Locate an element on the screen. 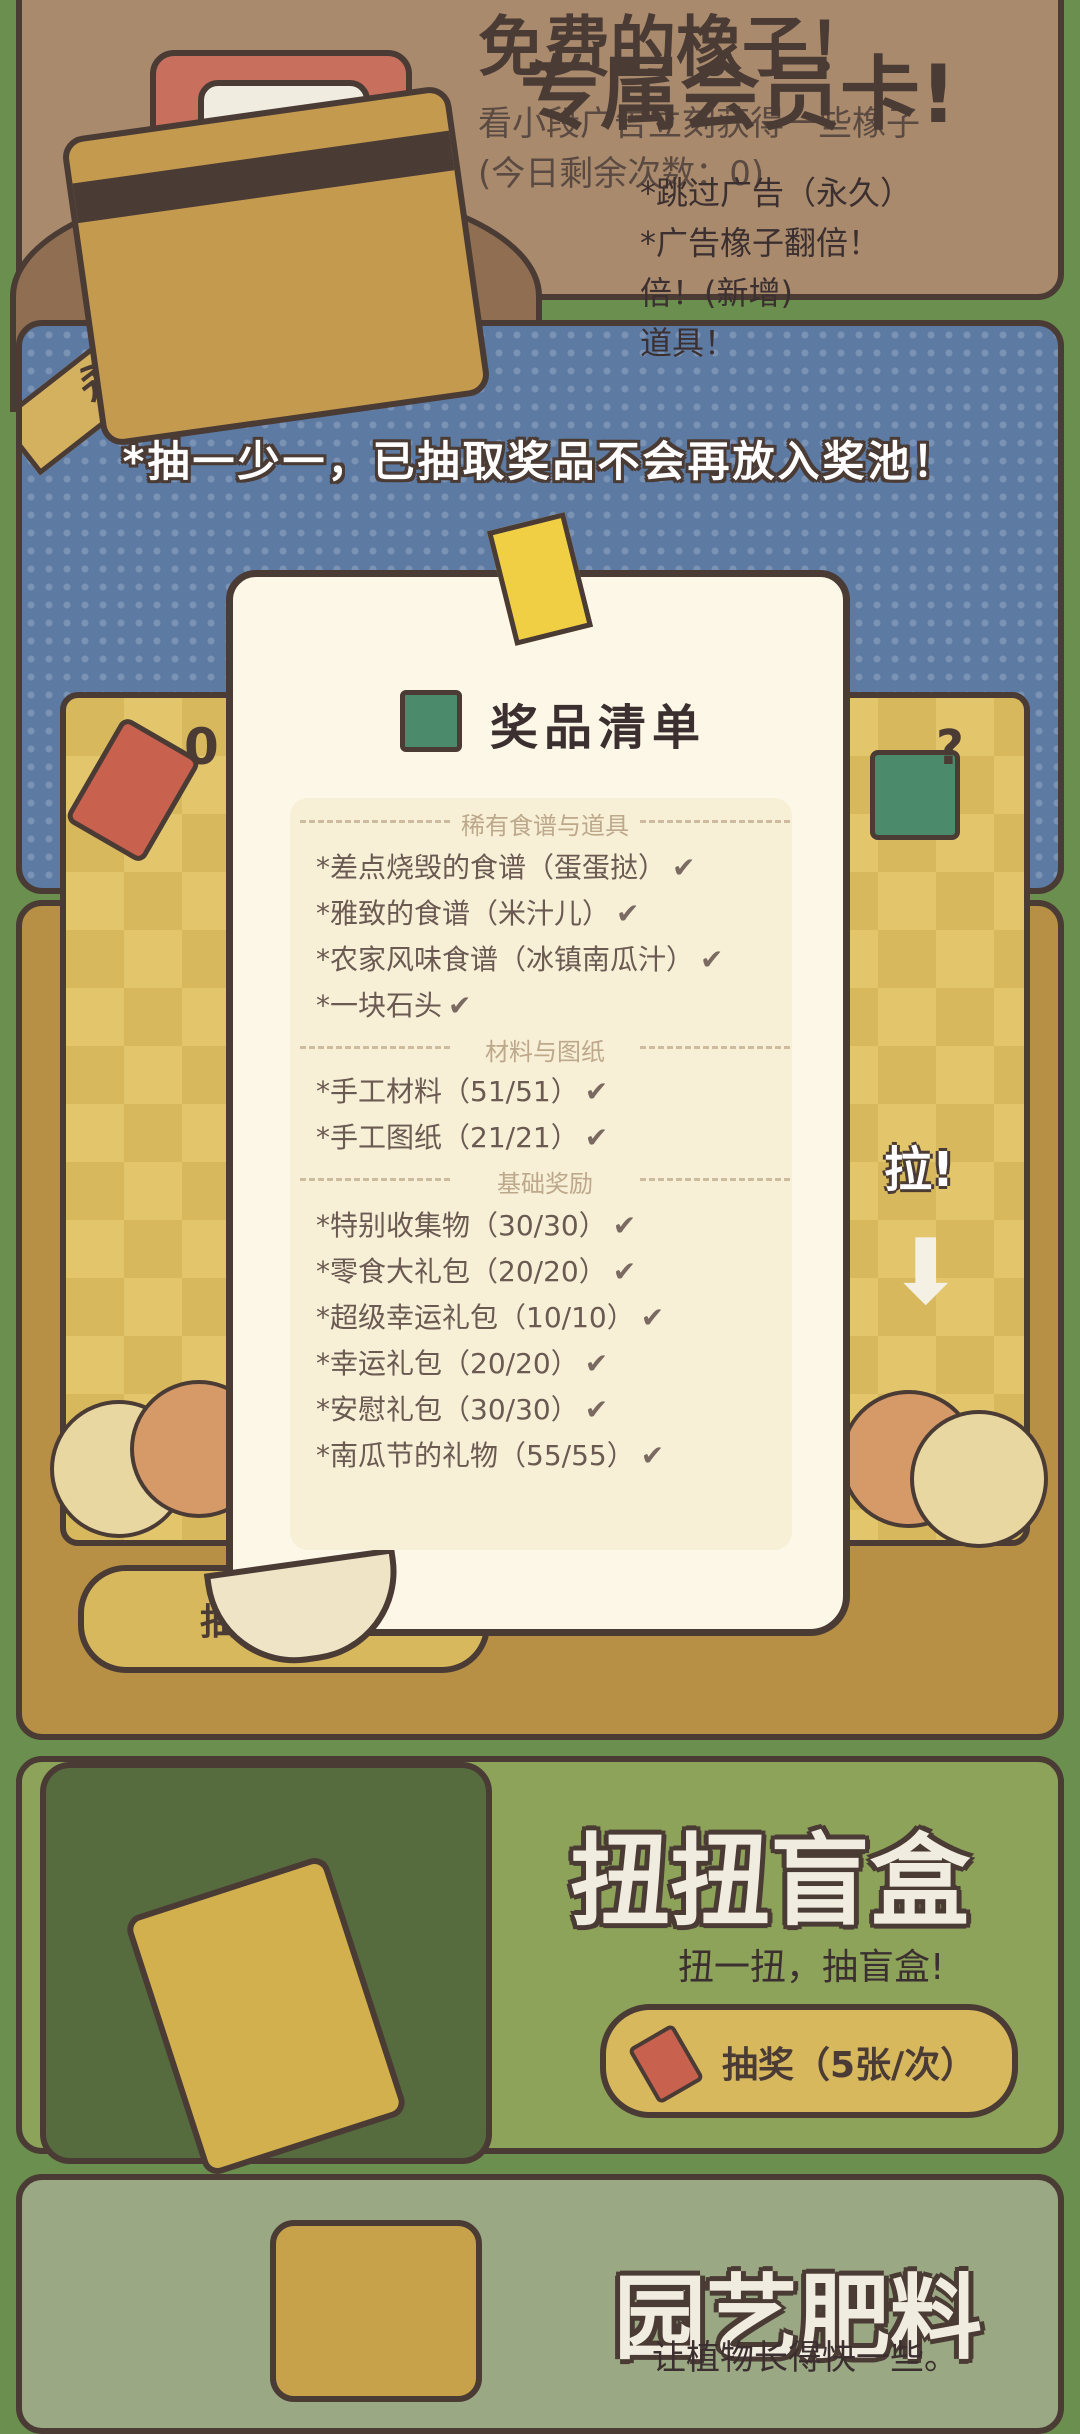 The height and width of the screenshot is (2434, 1080). prize-item: *手工图纸（21/21） ✔ is located at coordinates (462, 1137).